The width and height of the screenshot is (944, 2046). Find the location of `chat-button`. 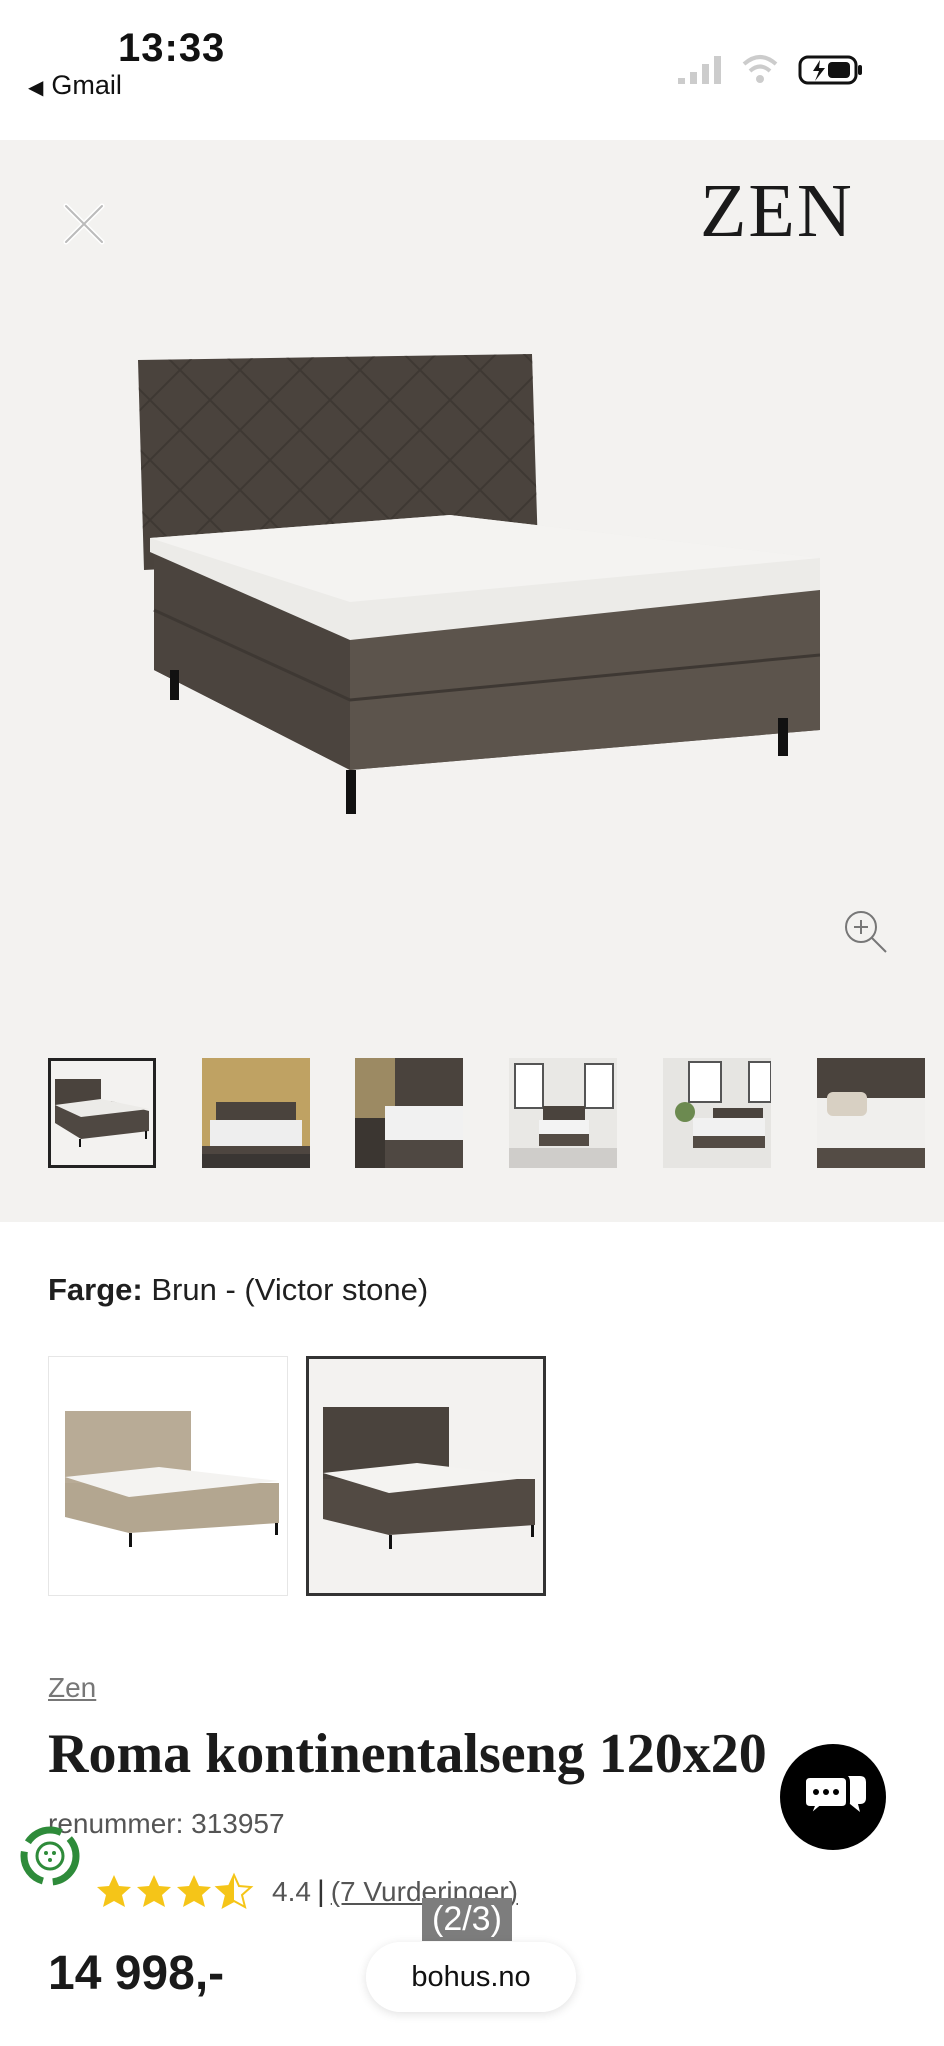

chat-button is located at coordinates (833, 1797).